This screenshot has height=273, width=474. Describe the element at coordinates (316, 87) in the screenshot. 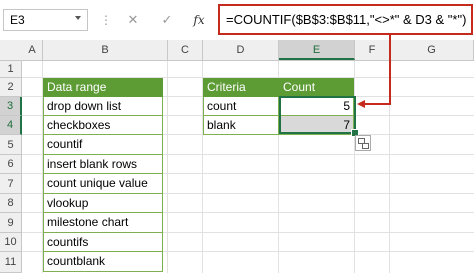

I see `count-header: Count` at that location.